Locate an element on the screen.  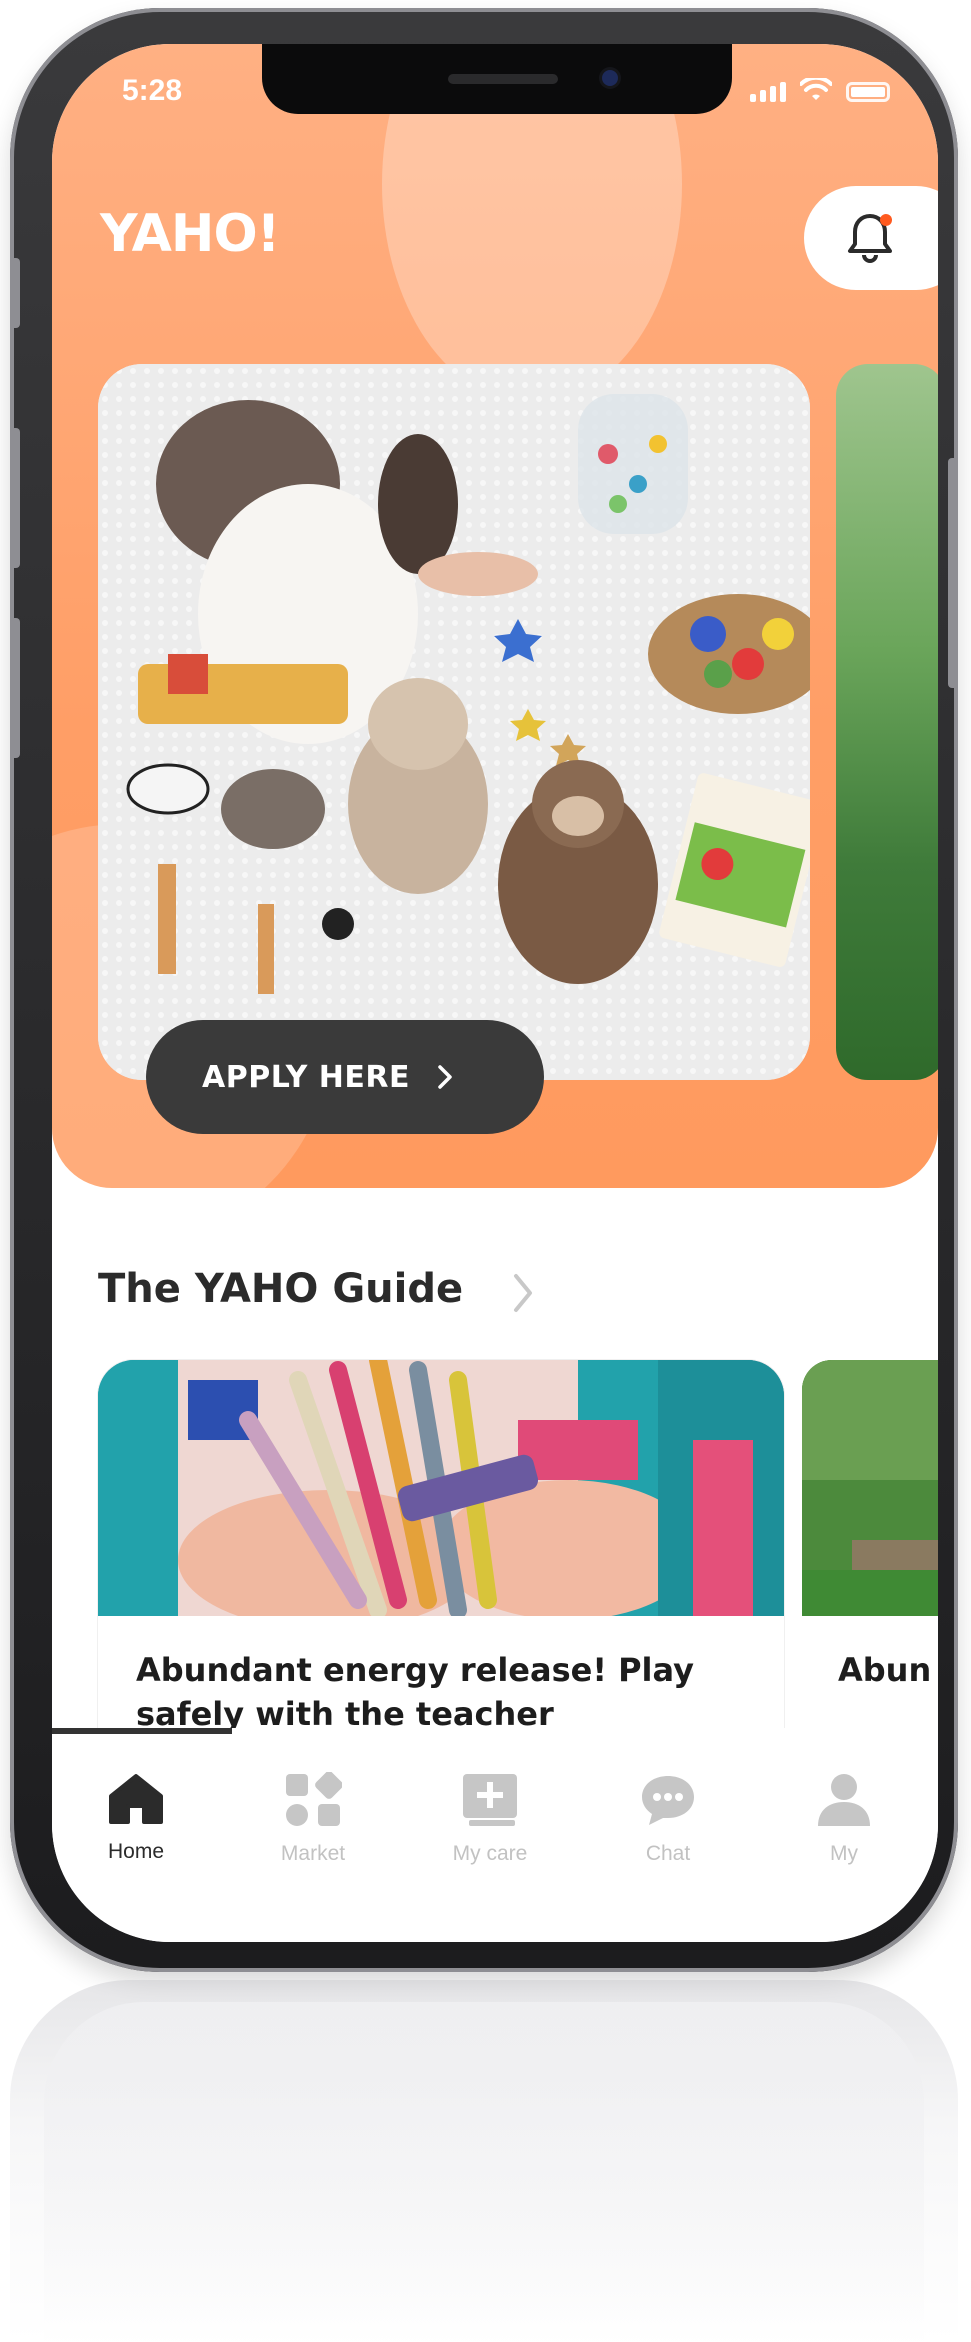
app-logo: YAHO! is located at coordinates (190, 234).